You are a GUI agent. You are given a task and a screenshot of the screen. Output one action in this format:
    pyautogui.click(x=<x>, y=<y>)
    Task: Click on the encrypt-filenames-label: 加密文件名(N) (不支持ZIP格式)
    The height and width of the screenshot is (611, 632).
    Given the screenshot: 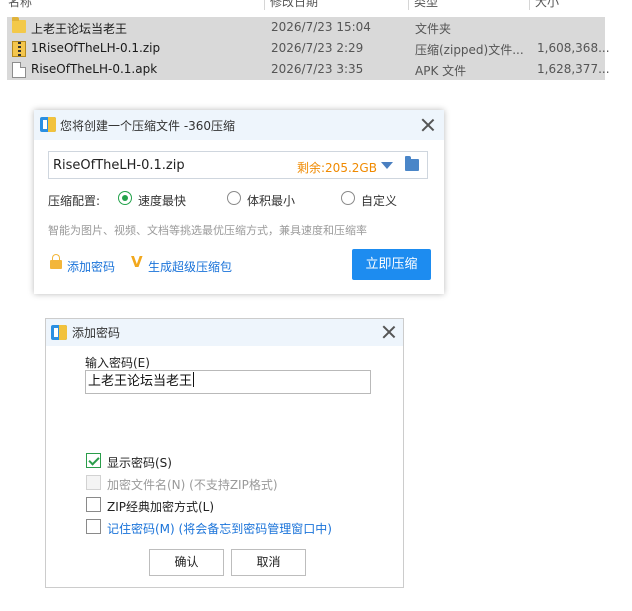 What is the action you would take?
    pyautogui.click(x=192, y=485)
    